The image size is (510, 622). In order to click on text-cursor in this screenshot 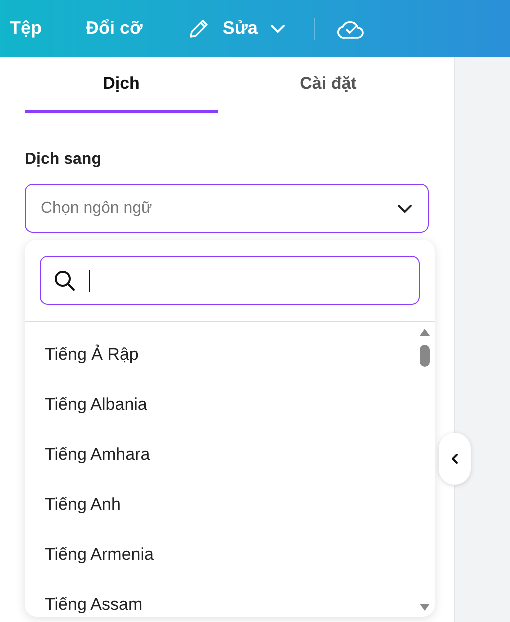, I will do `click(89, 281)`.